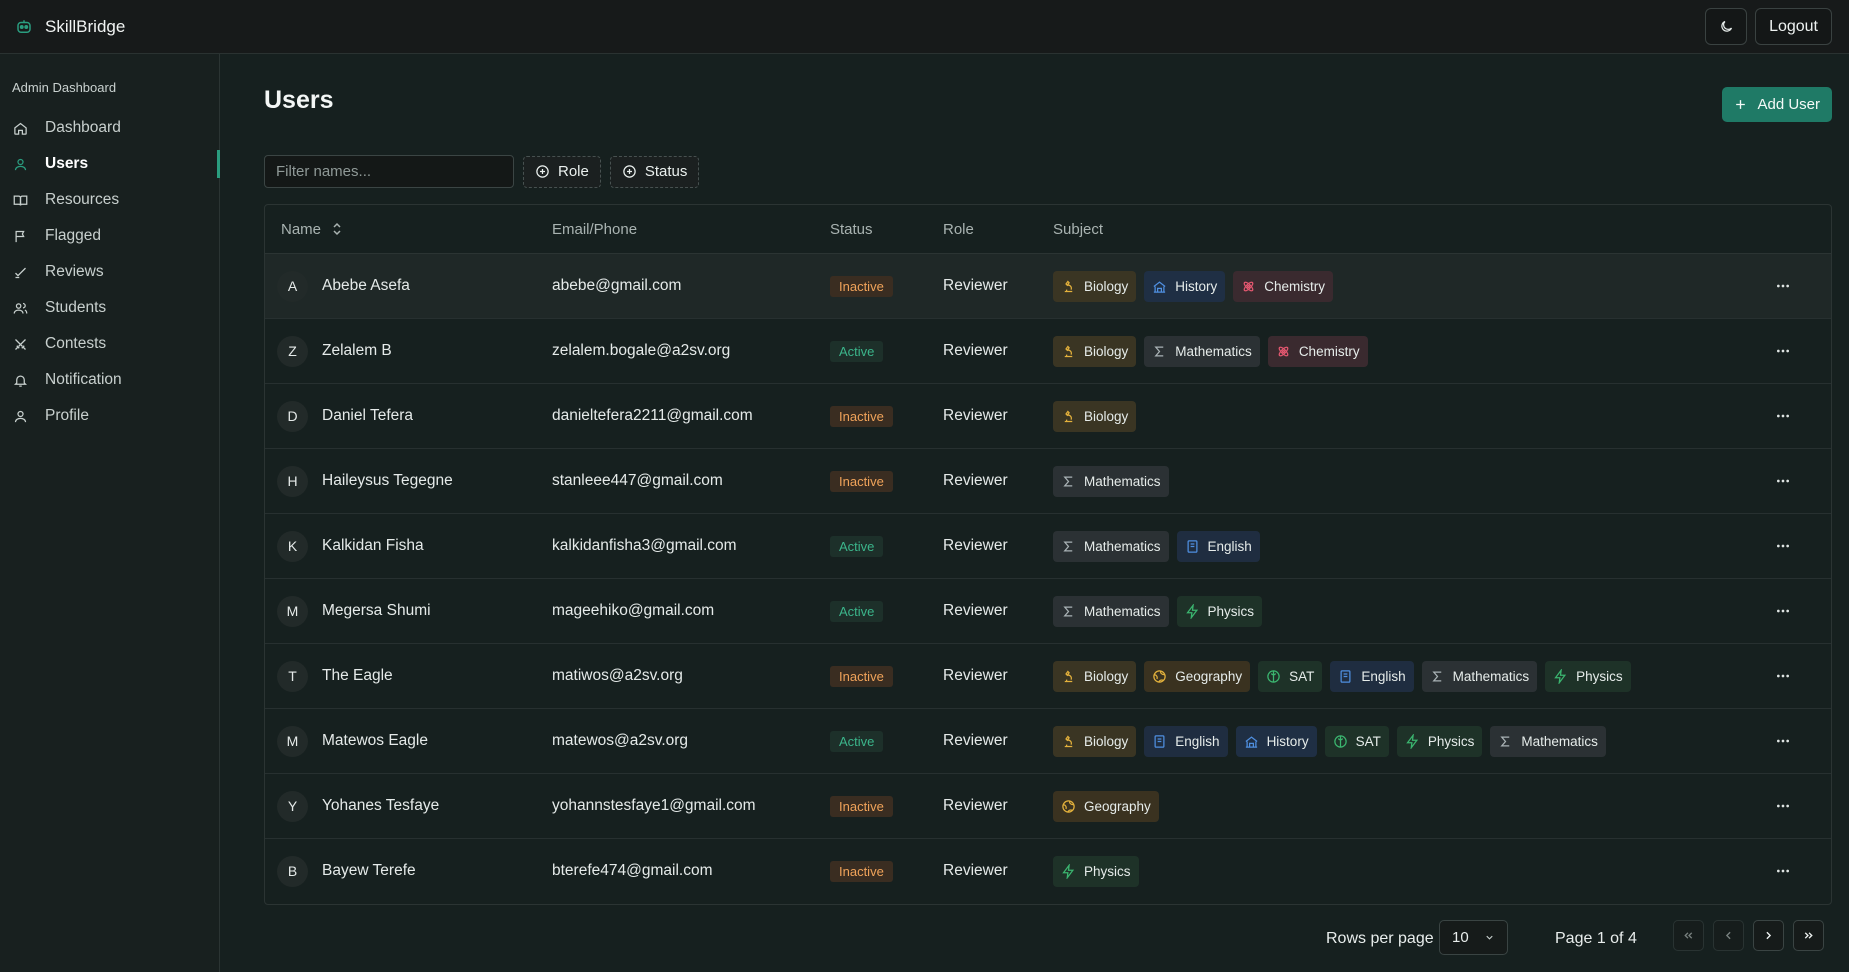  I want to click on sidebar-item-label: Contests, so click(76, 343).